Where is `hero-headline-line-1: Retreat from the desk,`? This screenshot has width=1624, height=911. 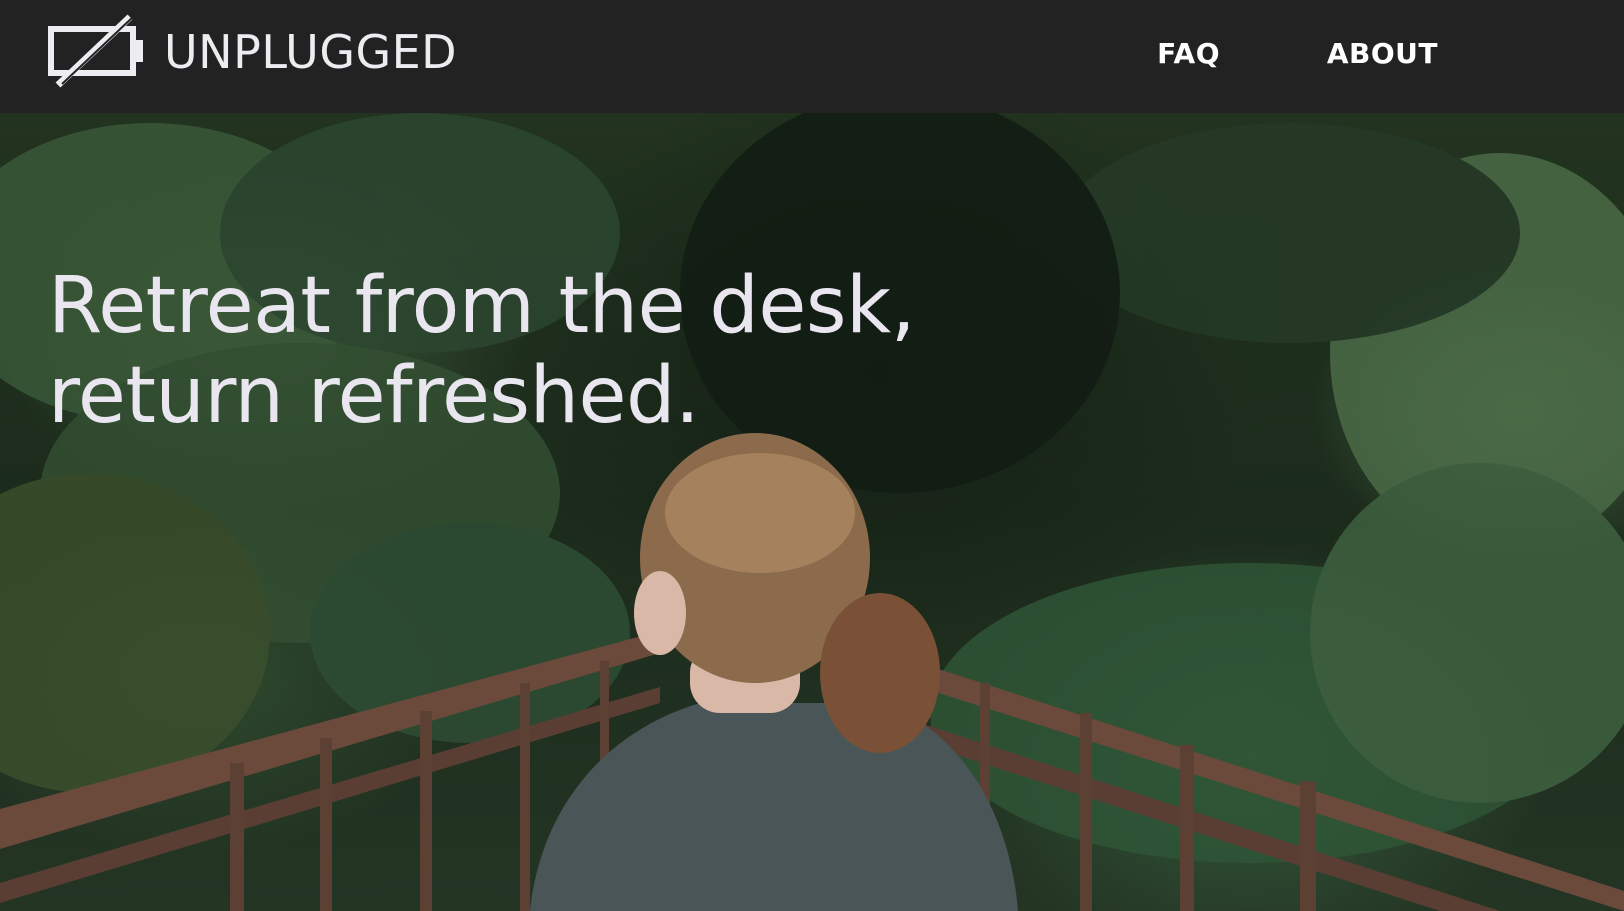
hero-headline-line-1: Retreat from the desk, is located at coordinates (482, 306).